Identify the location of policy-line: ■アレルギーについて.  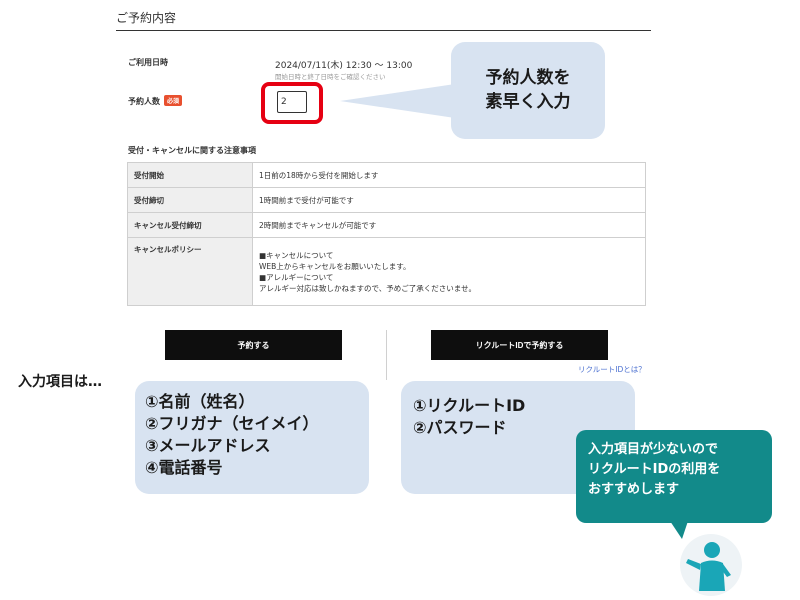
(296, 277).